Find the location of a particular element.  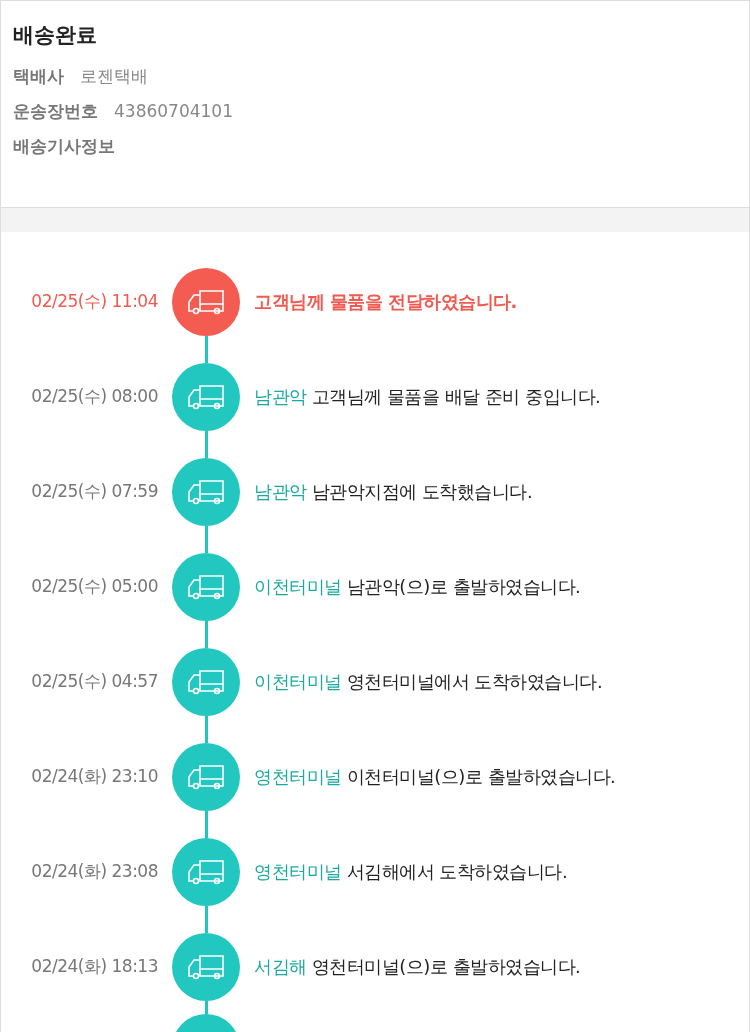

event-time: 02/24(화) 23:10 is located at coordinates (94, 776).